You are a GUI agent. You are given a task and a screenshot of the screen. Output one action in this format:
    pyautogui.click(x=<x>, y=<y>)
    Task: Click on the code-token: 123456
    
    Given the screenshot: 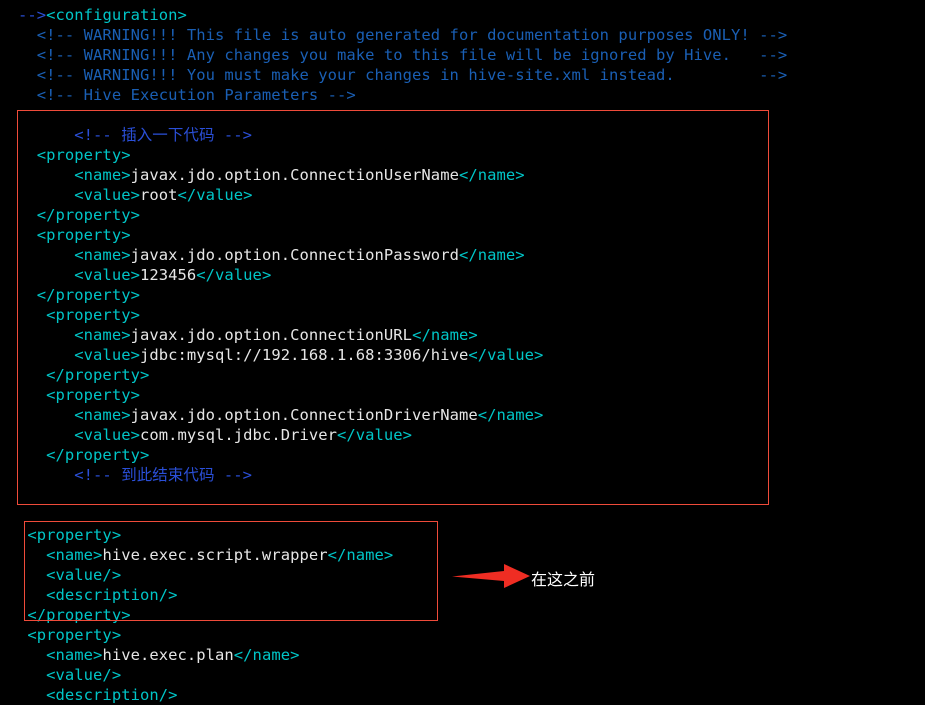 What is the action you would take?
    pyautogui.click(x=168, y=275)
    